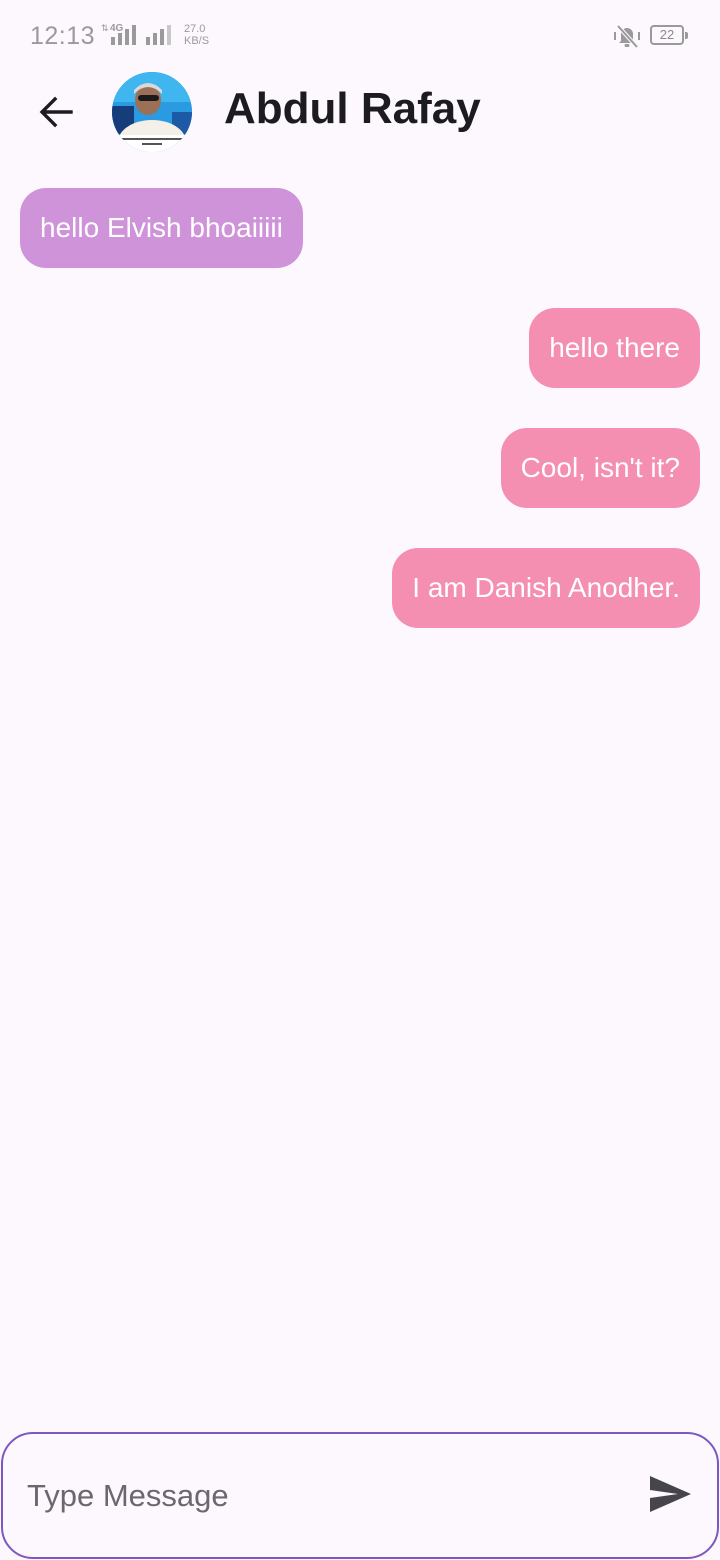  What do you see at coordinates (105, 28) in the screenshot?
I see `data-arrows-icon: ⇅` at bounding box center [105, 28].